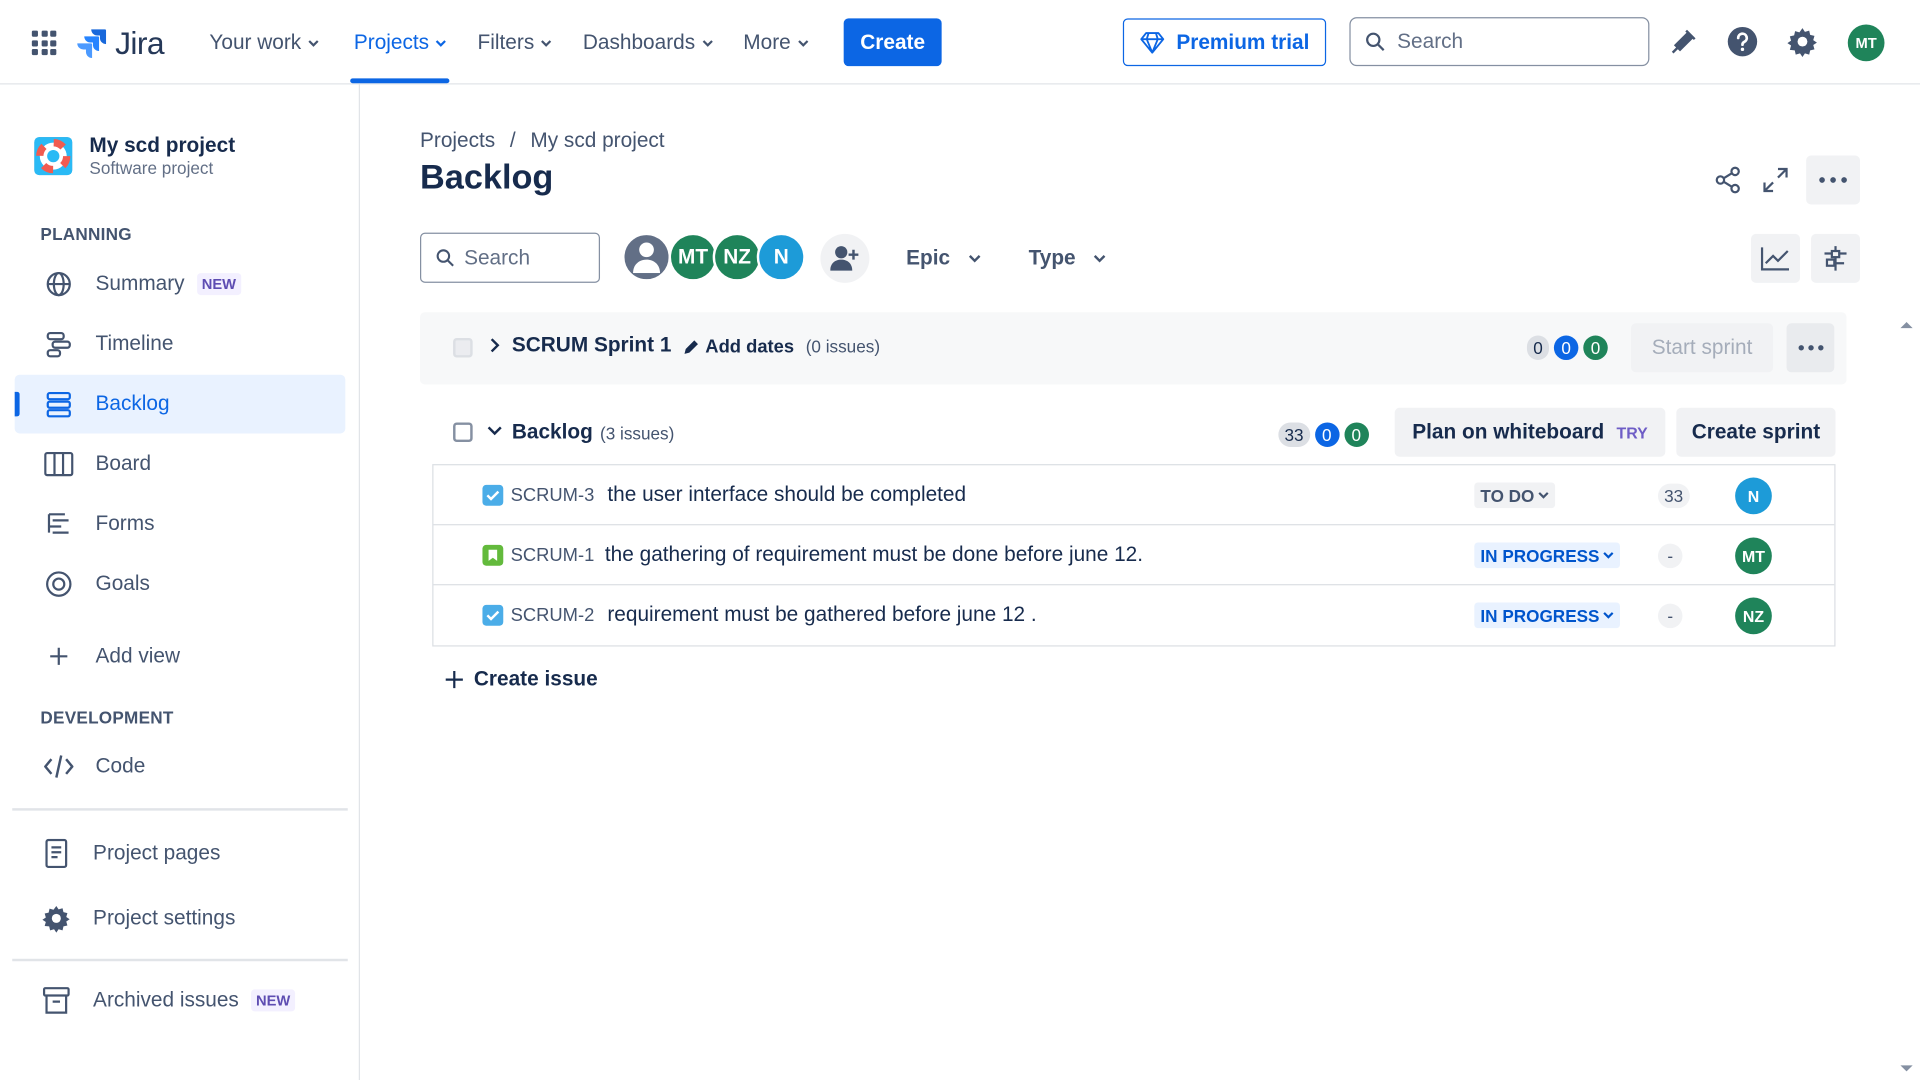 The image size is (1920, 1080). Describe the element at coordinates (521, 679) in the screenshot. I see `create-issue-button: Create issue` at that location.